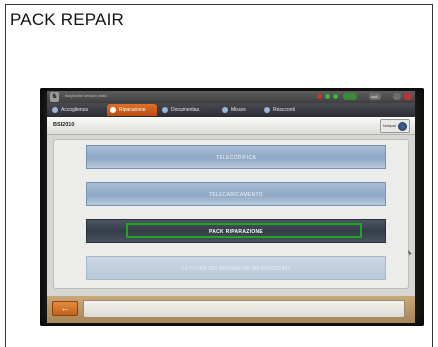  What do you see at coordinates (390, 126) in the screenshot?
I see `notepad-label: Notepad` at bounding box center [390, 126].